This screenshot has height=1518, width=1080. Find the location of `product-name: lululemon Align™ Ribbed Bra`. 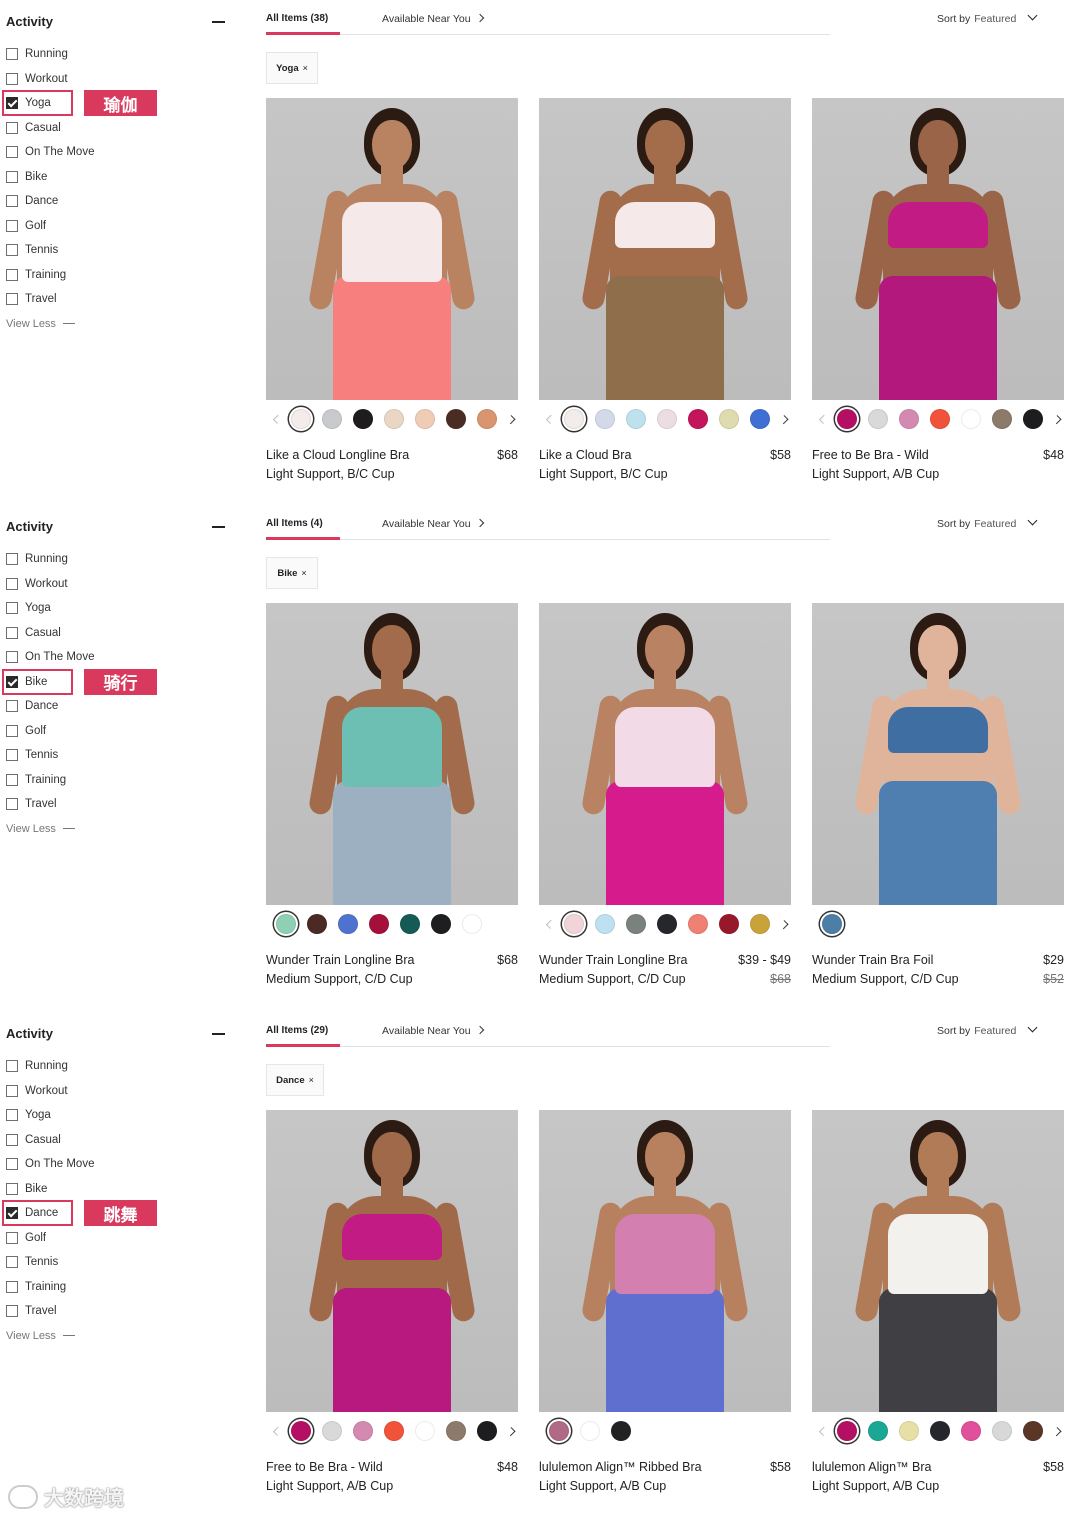

product-name: lululemon Align™ Ribbed Bra is located at coordinates (639, 1467).